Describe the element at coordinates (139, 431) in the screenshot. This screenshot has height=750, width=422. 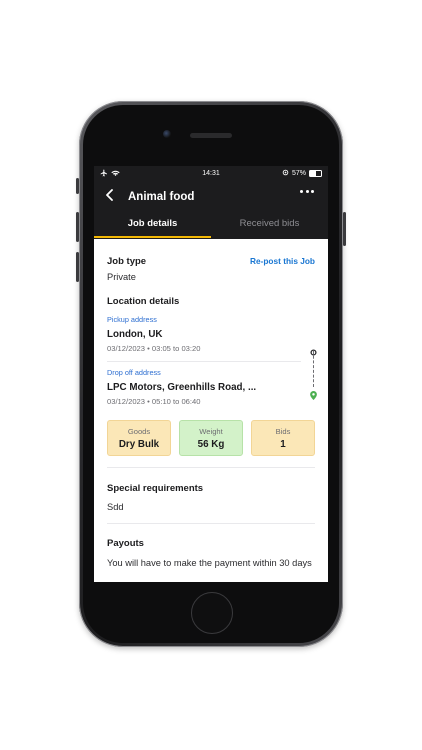
I see `goods-chip-label: Goods` at that location.